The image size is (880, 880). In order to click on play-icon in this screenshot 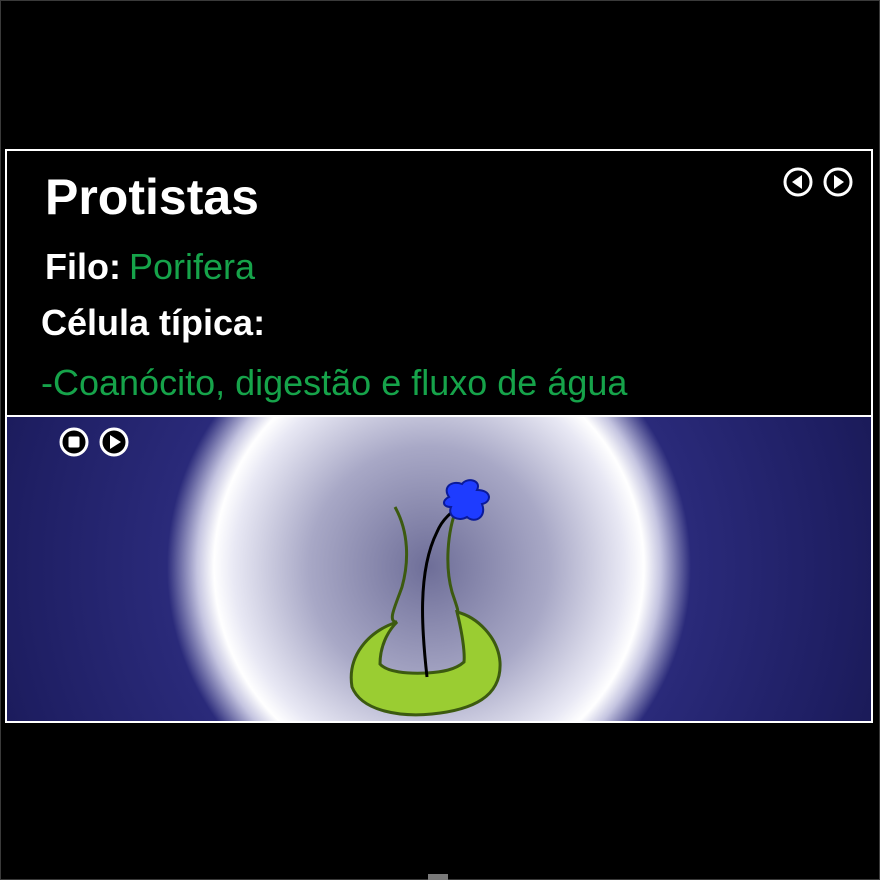, I will do `click(114, 442)`.